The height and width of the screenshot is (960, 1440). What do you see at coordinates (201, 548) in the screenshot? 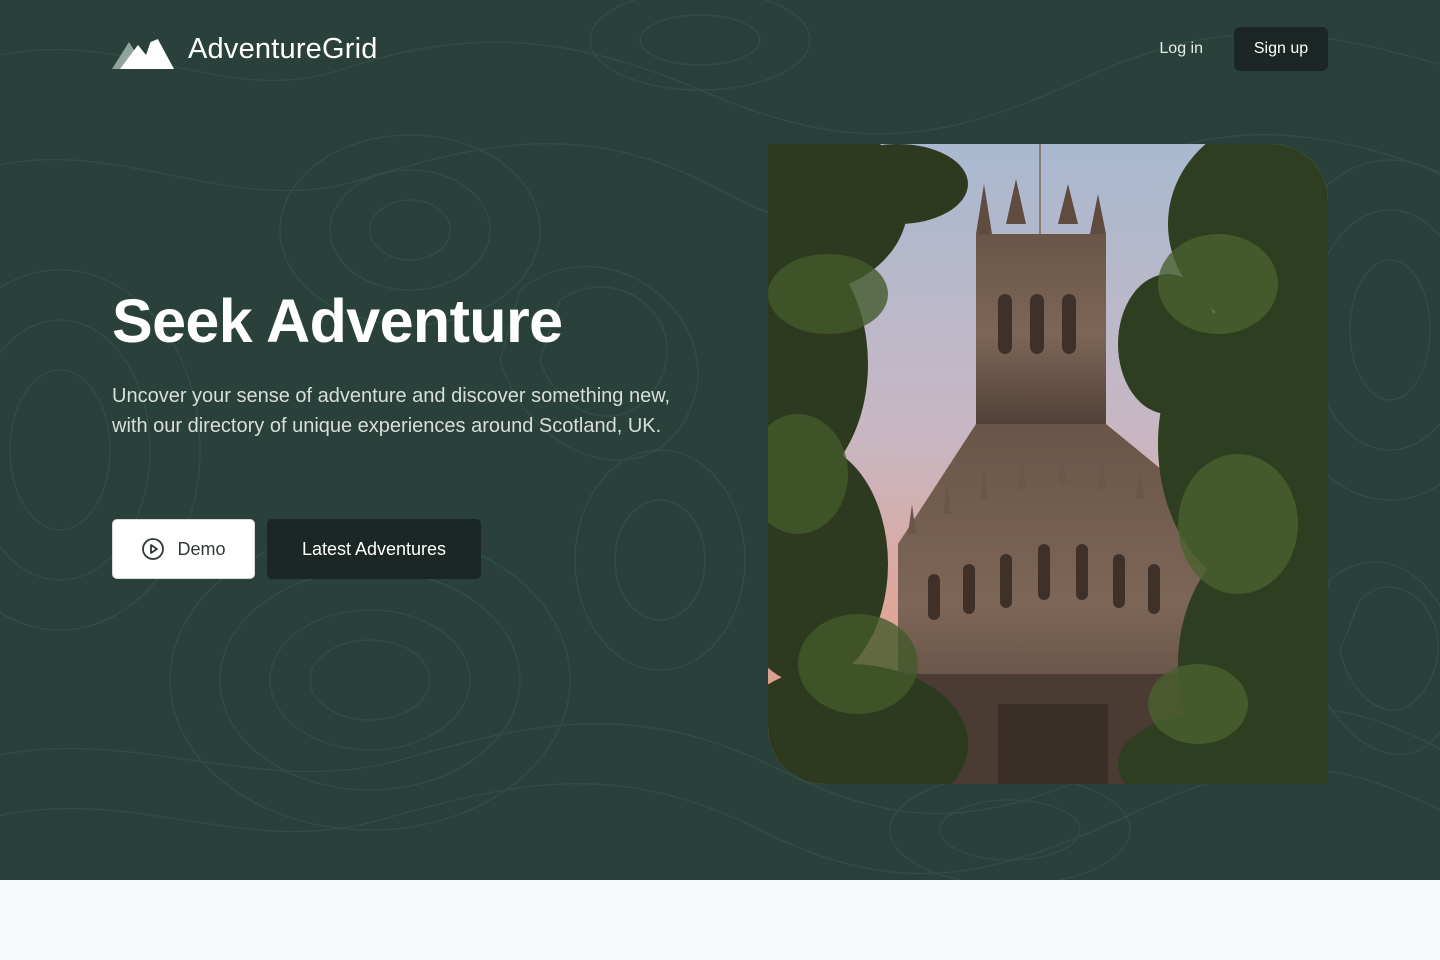
I see `demo-button-label: Demo` at bounding box center [201, 548].